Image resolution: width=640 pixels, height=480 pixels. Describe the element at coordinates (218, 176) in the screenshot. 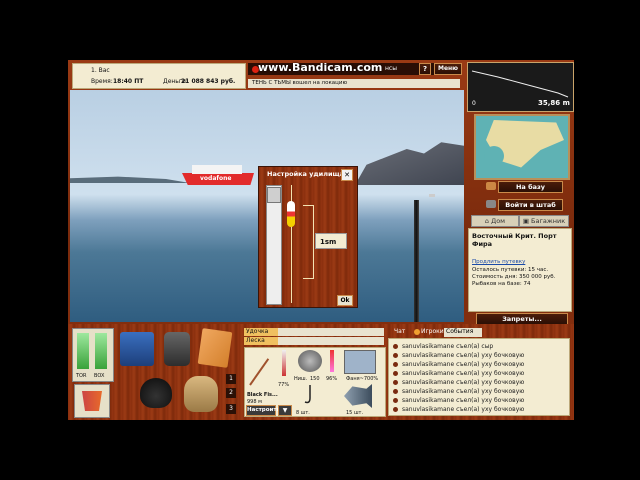

I see `ferry-boat: vodafone` at that location.